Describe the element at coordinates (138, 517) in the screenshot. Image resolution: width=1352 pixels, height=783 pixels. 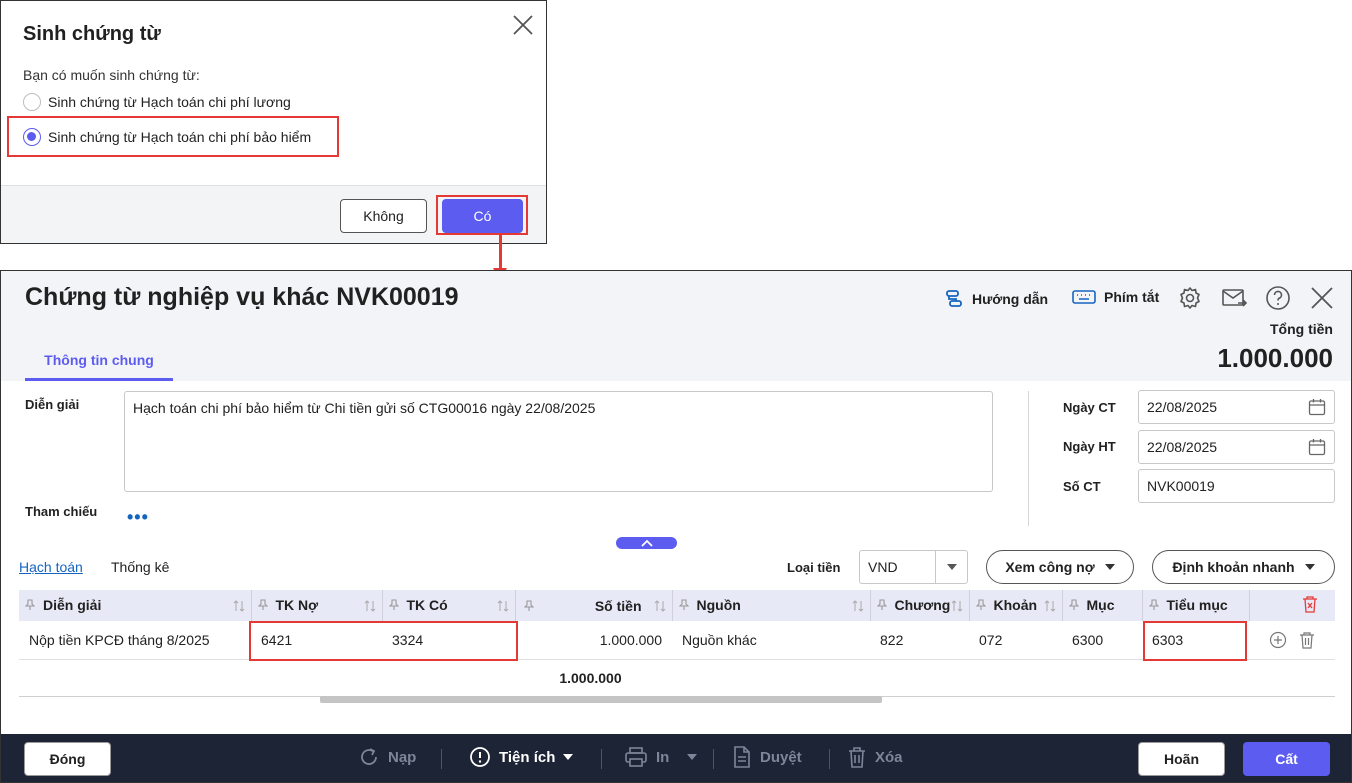
I see `more-options-icon: •••` at that location.